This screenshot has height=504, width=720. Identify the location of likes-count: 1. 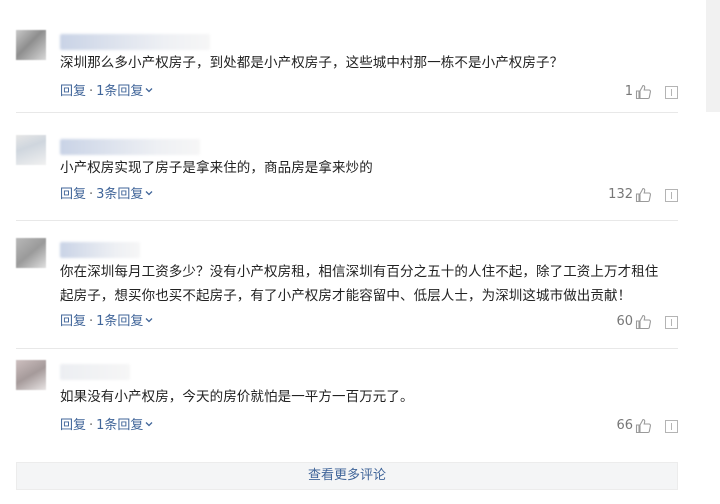
(628, 91).